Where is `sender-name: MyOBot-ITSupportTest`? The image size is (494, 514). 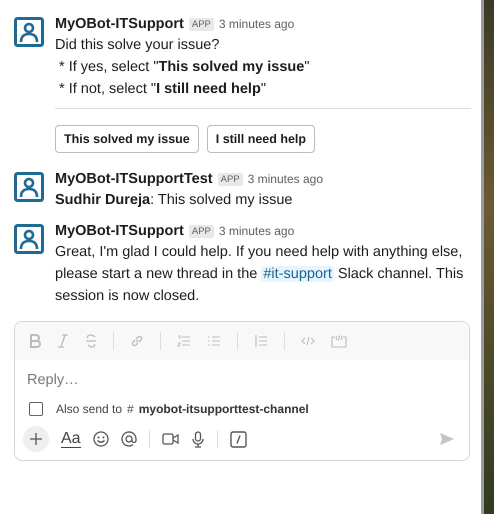 sender-name: MyOBot-ITSupportTest is located at coordinates (134, 179).